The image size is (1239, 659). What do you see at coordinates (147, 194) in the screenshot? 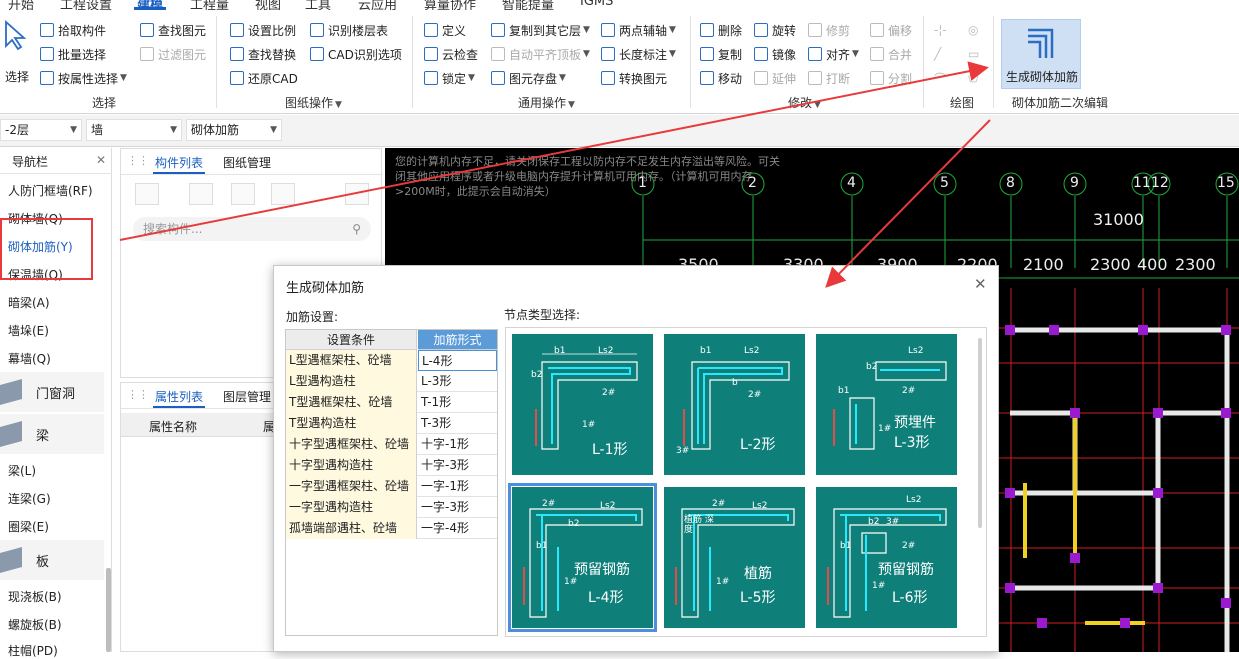
I see `new-component-button` at bounding box center [147, 194].